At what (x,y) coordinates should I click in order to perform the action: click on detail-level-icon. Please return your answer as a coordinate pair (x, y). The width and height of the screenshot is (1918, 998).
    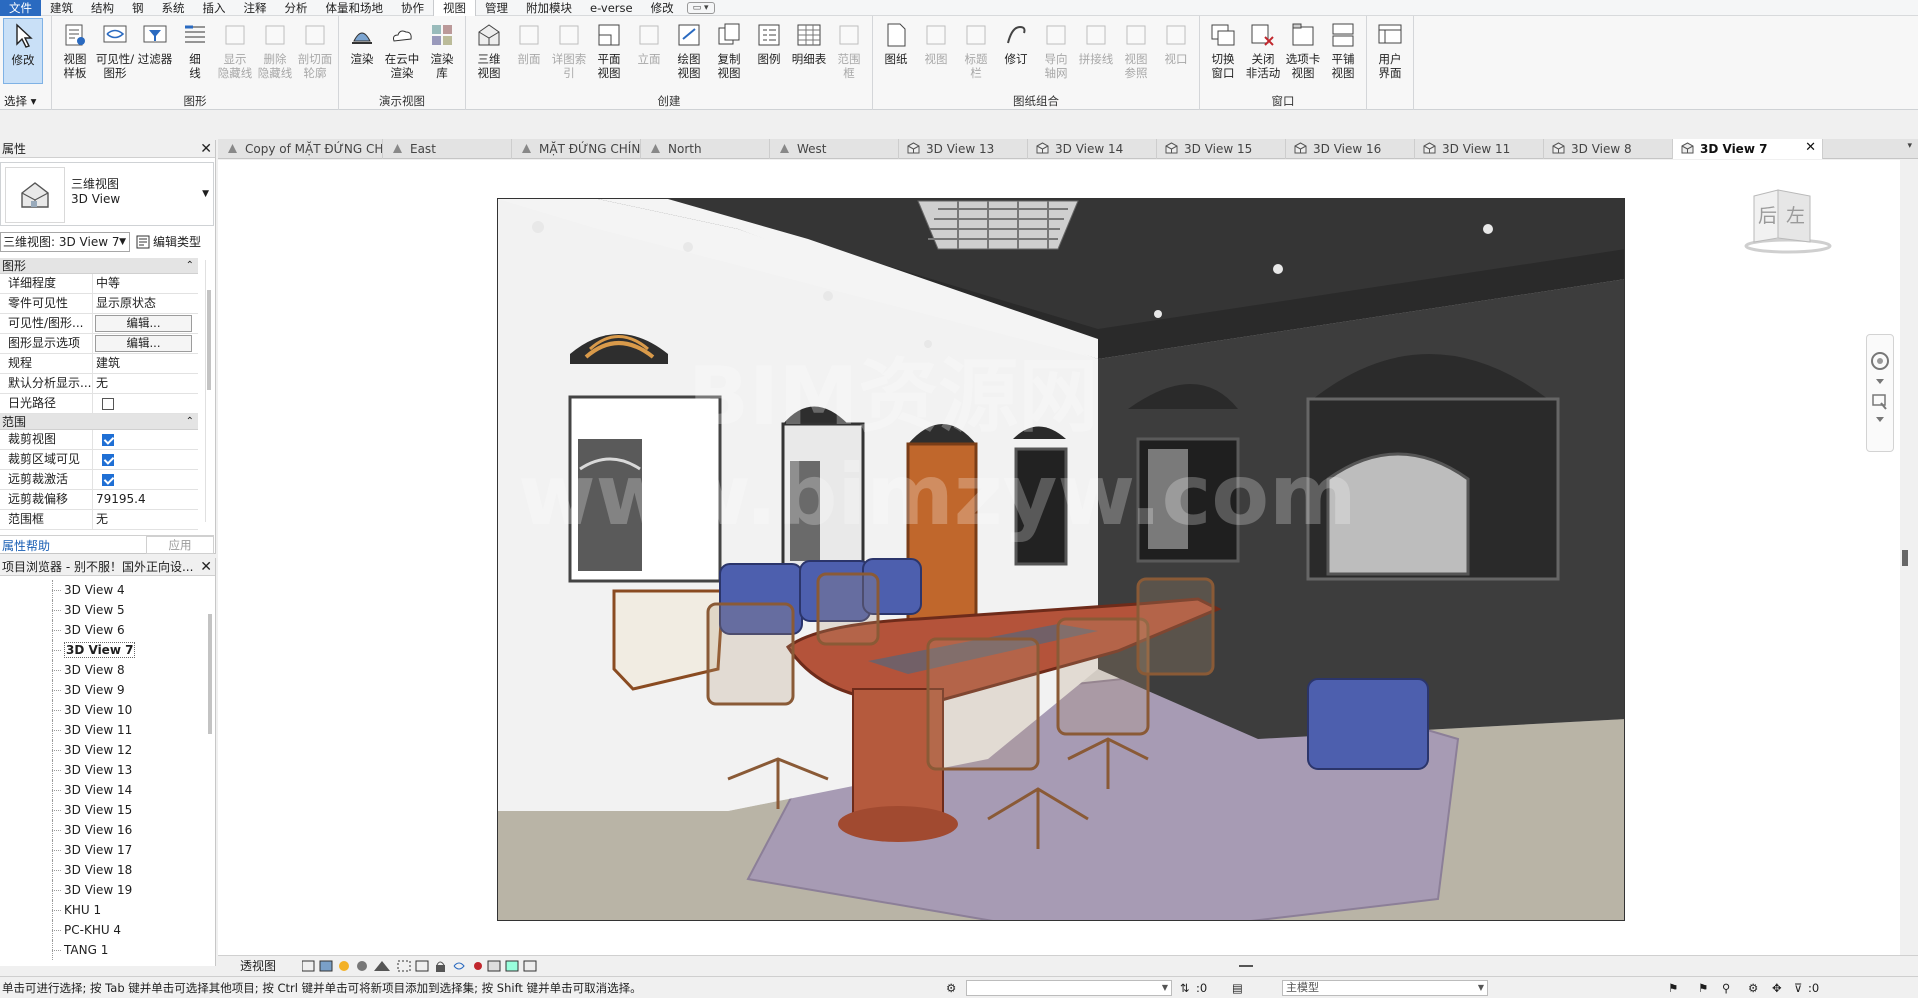
    Looking at the image, I should click on (308, 965).